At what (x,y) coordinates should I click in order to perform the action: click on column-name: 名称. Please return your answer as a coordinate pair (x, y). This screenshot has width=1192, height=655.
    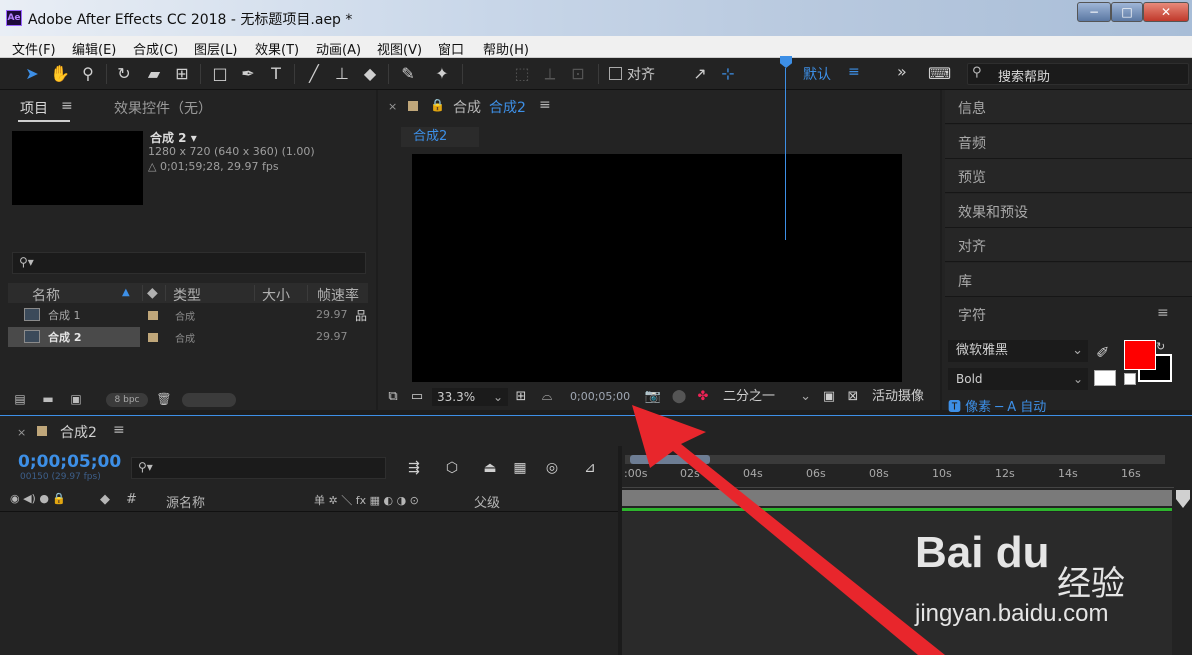
    Looking at the image, I should click on (46, 295).